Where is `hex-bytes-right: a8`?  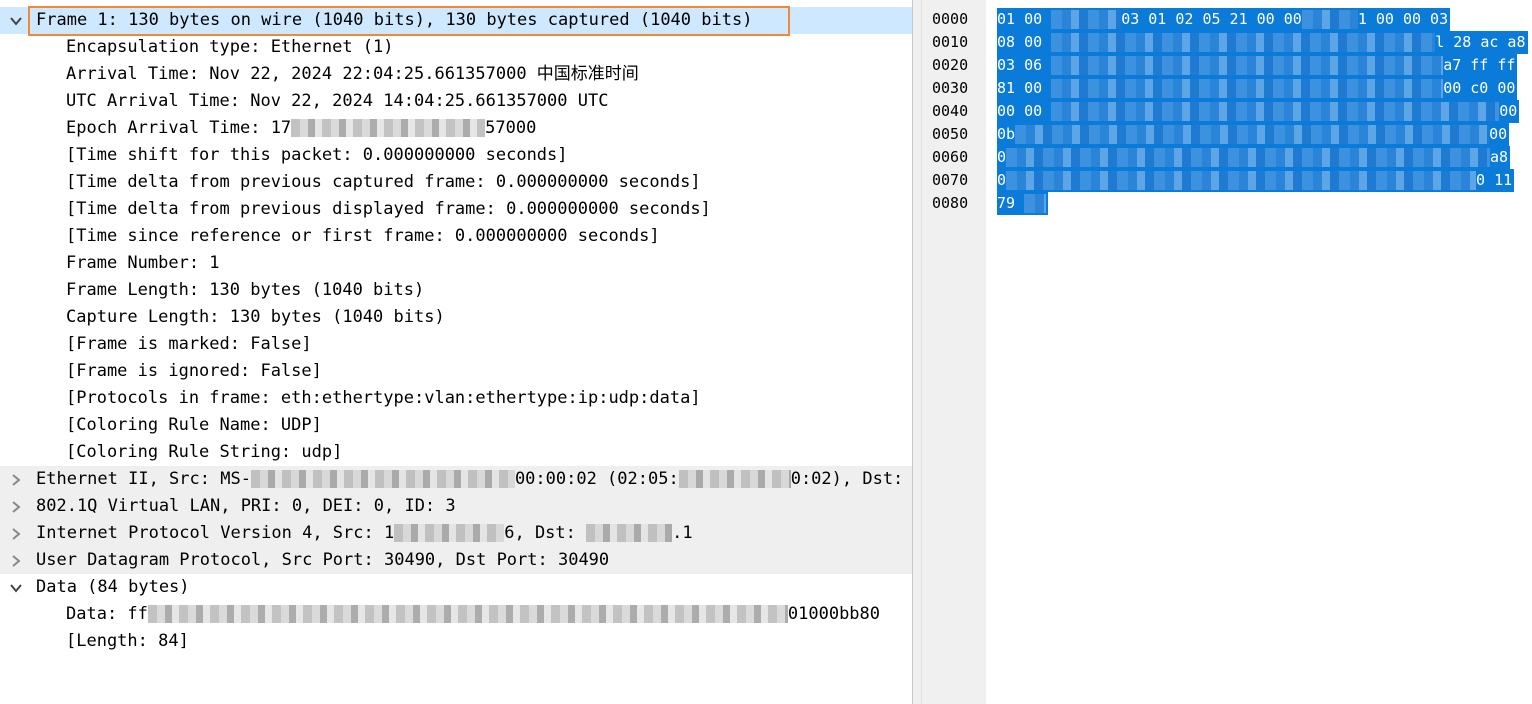
hex-bytes-right: a8 is located at coordinates (1499, 157).